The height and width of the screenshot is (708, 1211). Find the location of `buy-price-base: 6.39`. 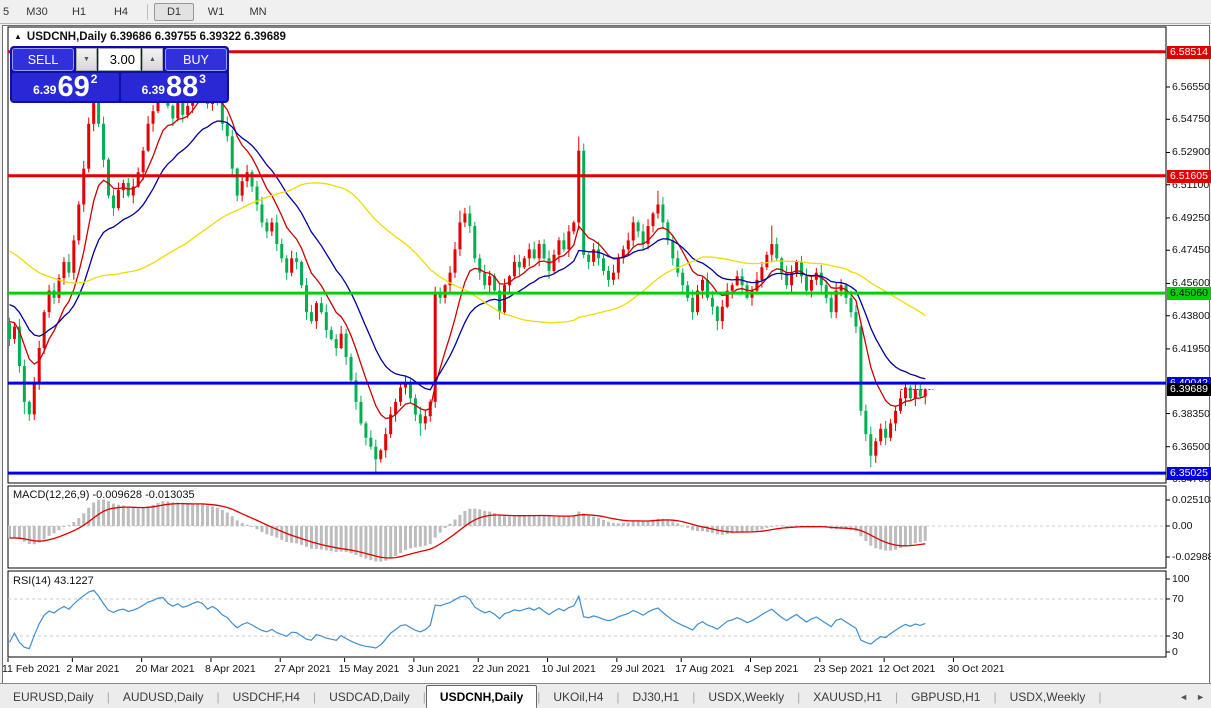

buy-price-base: 6.39 is located at coordinates (153, 90).